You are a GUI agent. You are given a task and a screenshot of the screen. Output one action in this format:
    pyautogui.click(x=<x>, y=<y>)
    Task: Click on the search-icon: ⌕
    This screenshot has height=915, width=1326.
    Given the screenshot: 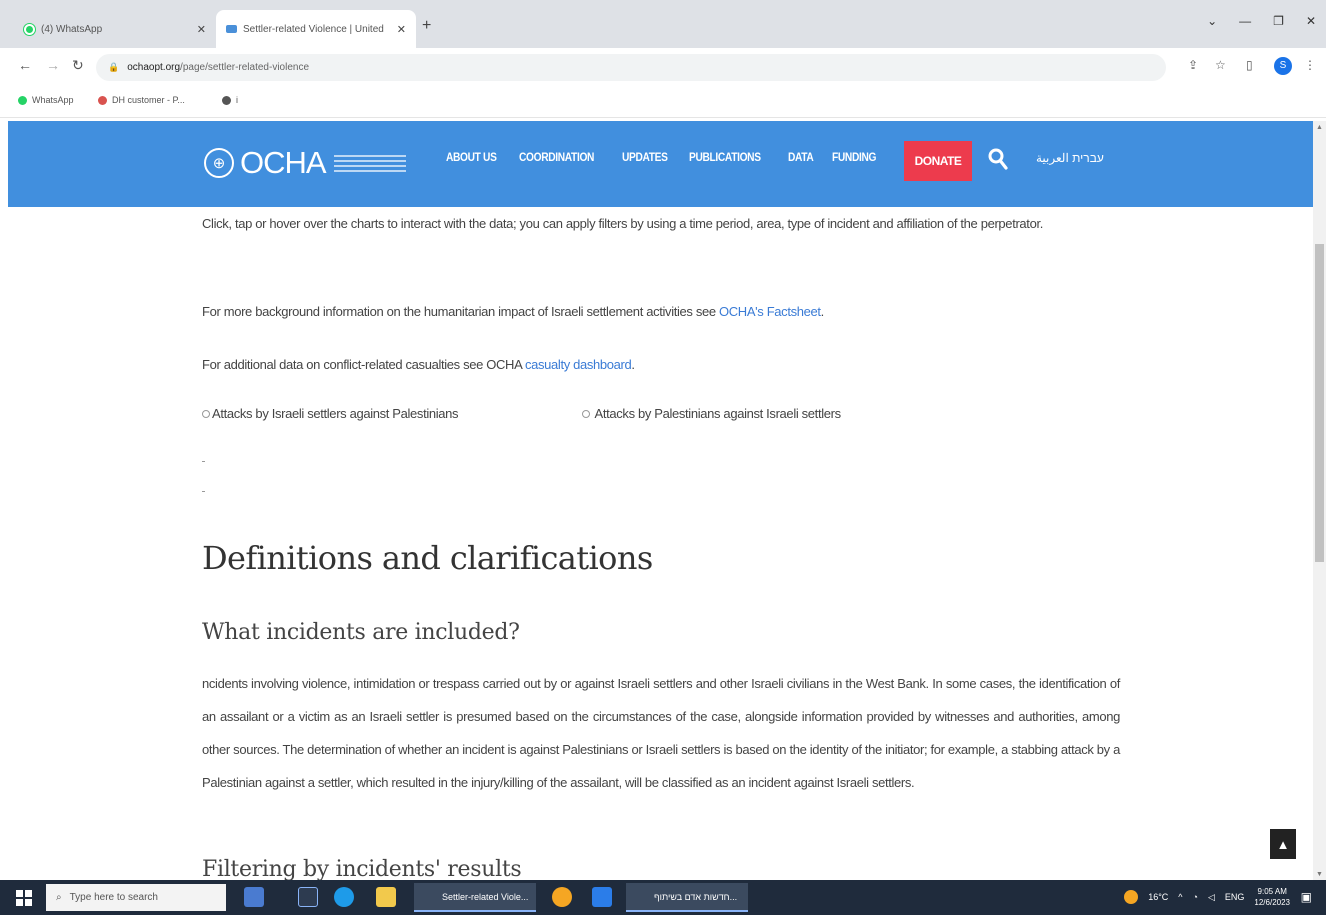 What is the action you would take?
    pyautogui.click(x=59, y=897)
    